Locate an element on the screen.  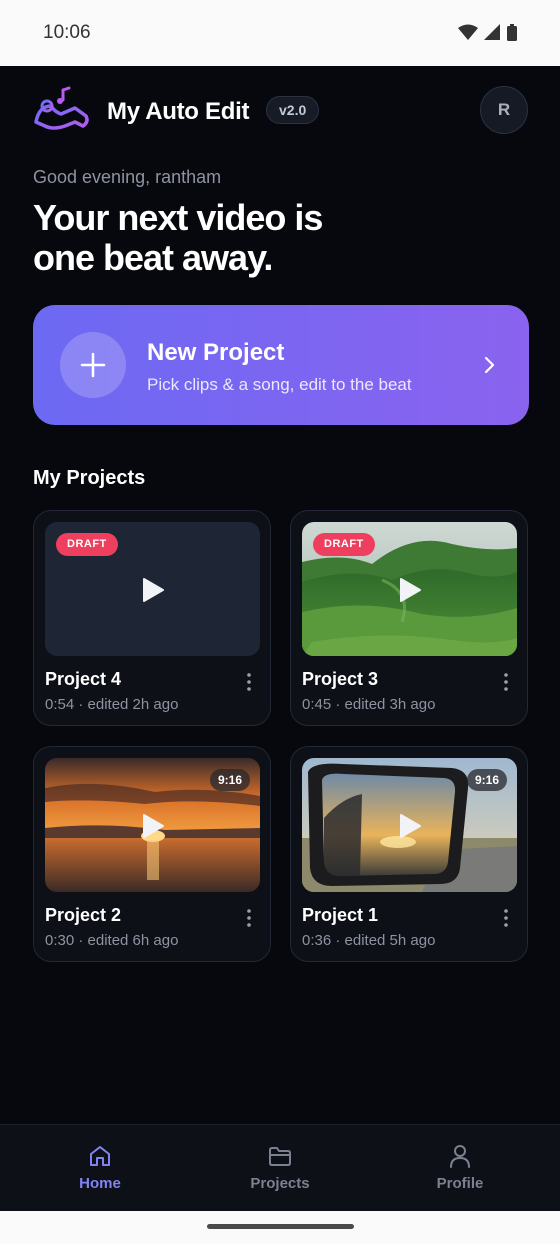
project-card: 9:16 Project 1 0:36 · edited 5h ago is located at coordinates (409, 854).